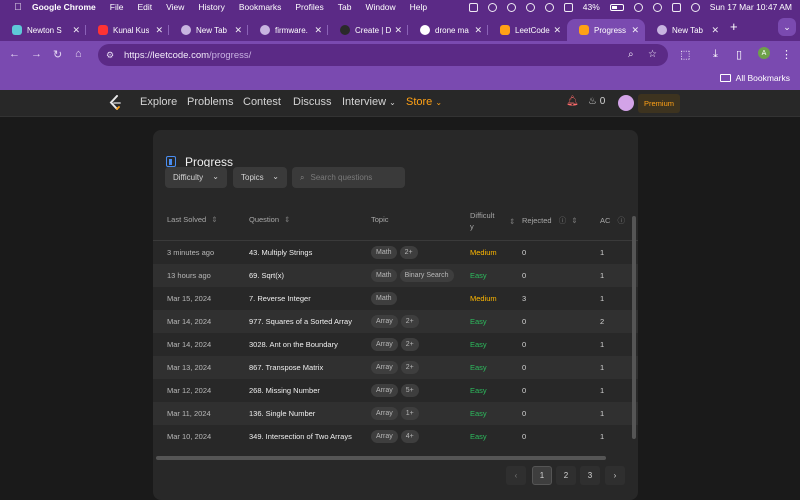 The width and height of the screenshot is (800, 500). What do you see at coordinates (634, 327) in the screenshot?
I see `vertical-scrollbar` at bounding box center [634, 327].